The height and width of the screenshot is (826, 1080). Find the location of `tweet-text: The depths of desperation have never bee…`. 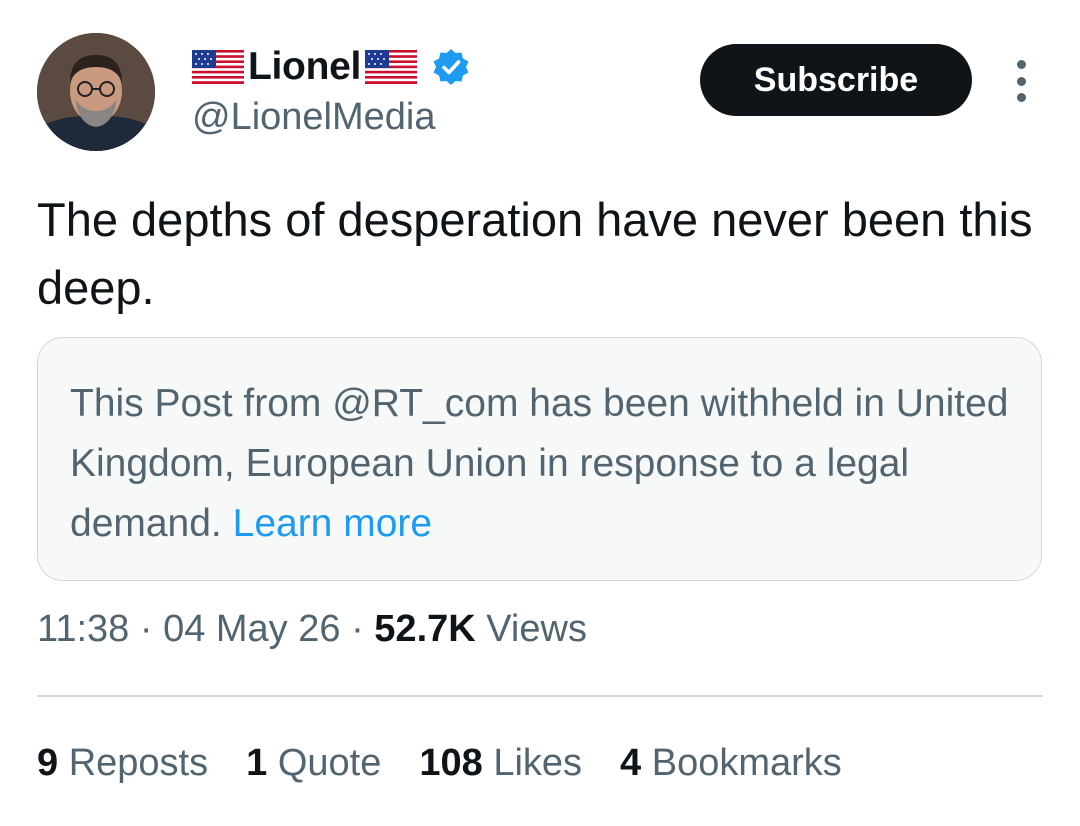

tweet-text: The depths of desperation have never bee… is located at coordinates (535, 253).